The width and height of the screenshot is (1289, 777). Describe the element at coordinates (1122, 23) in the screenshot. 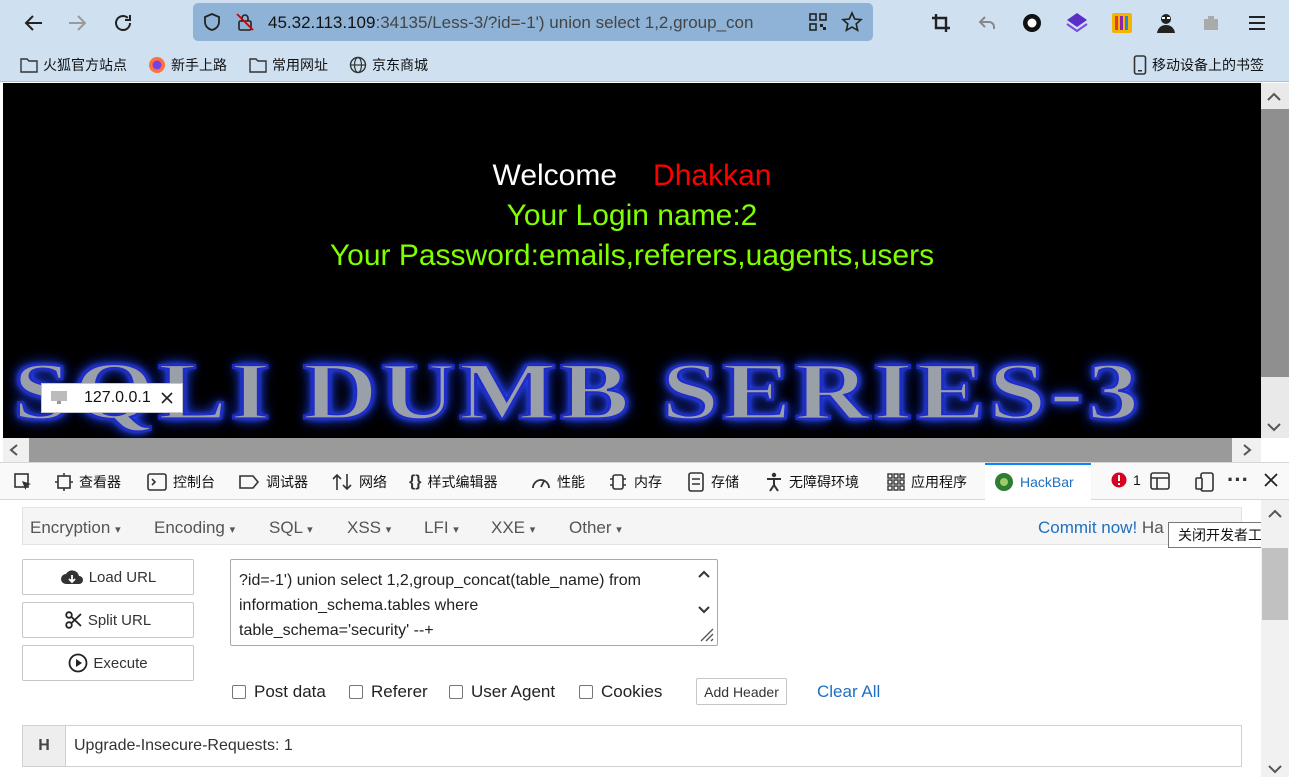

I see `bars-icon` at that location.